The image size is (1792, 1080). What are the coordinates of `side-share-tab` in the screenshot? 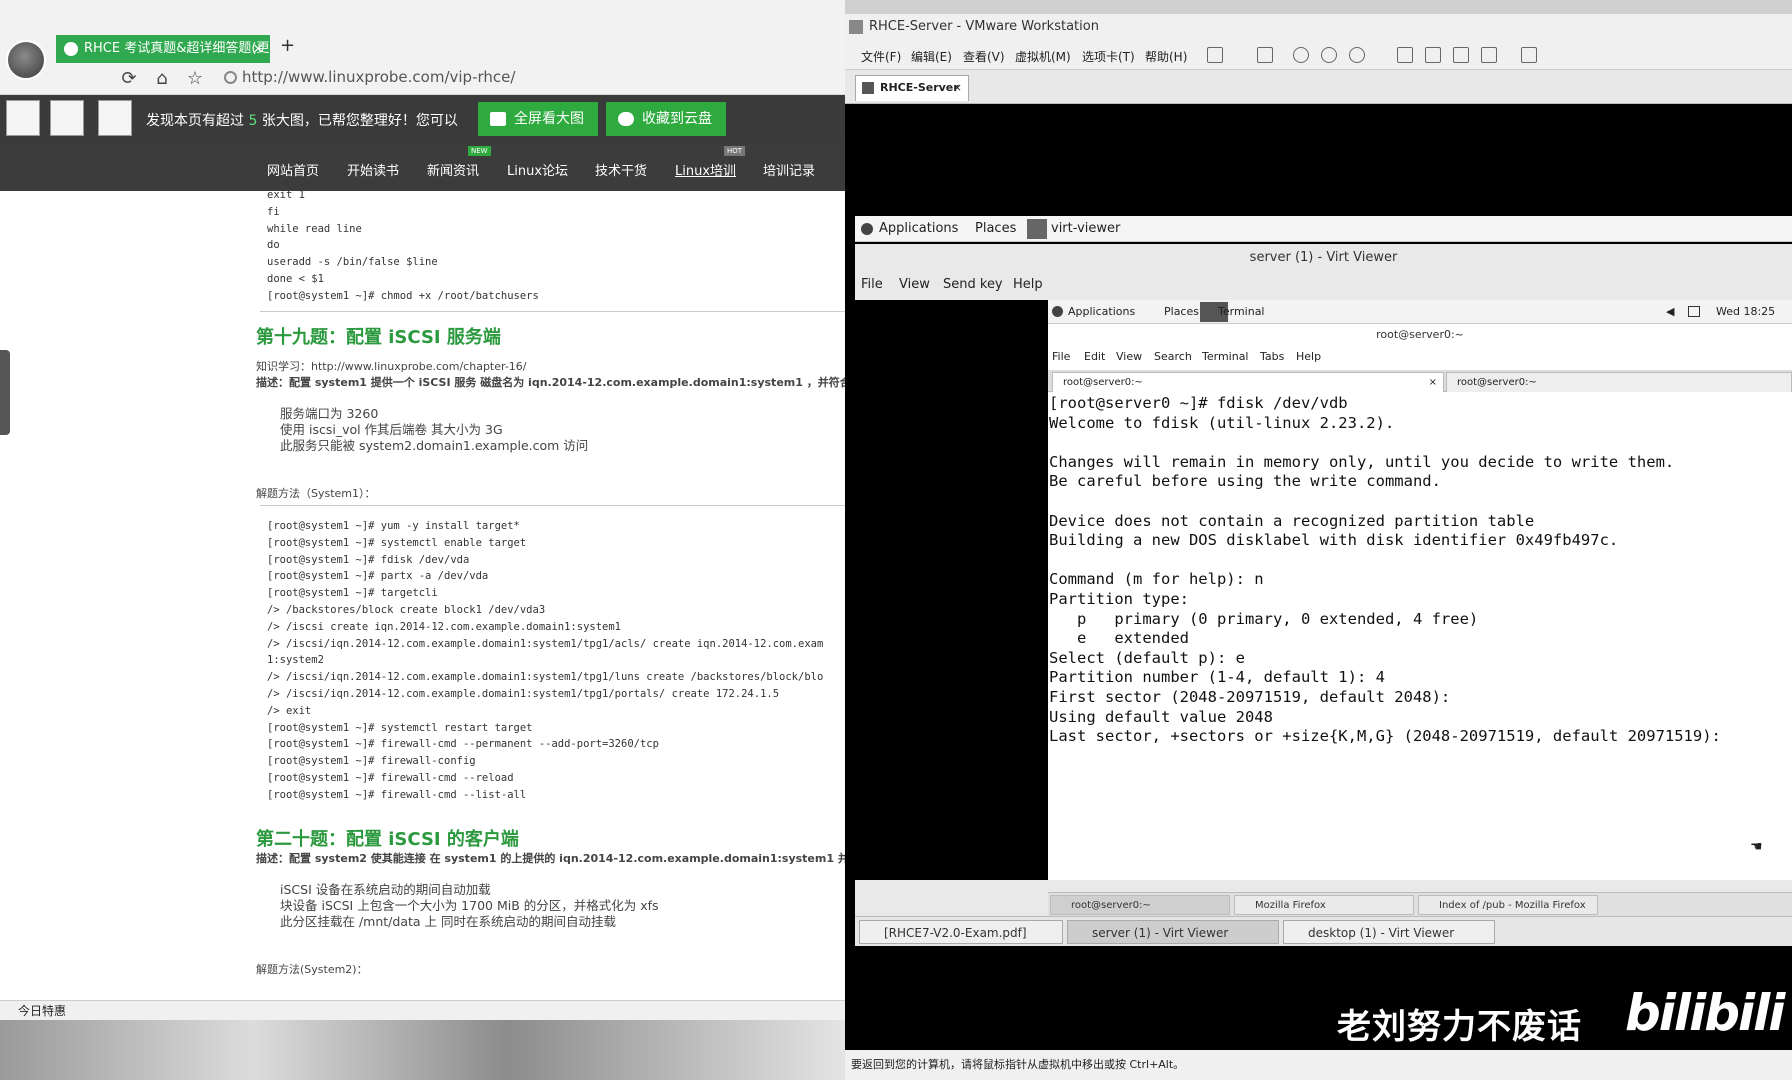 It's located at (5, 392).